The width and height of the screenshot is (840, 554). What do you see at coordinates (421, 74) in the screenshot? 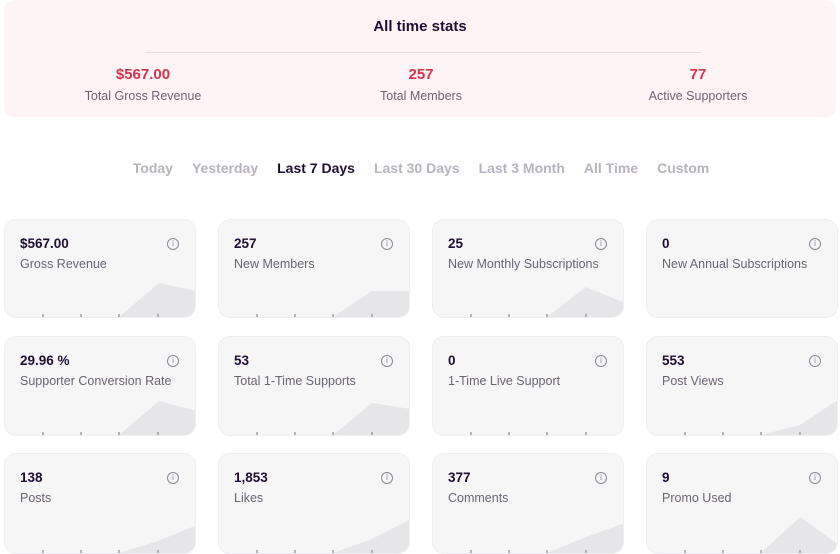
I see `stat-value: 257` at bounding box center [421, 74].